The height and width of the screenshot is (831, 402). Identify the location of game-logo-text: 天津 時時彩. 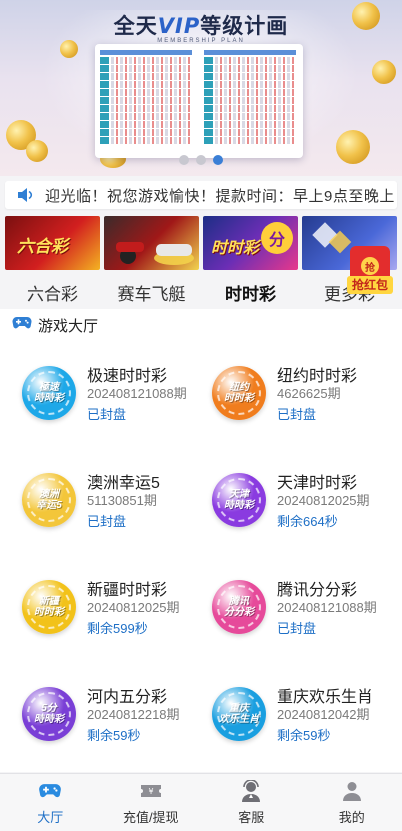
(239, 500).